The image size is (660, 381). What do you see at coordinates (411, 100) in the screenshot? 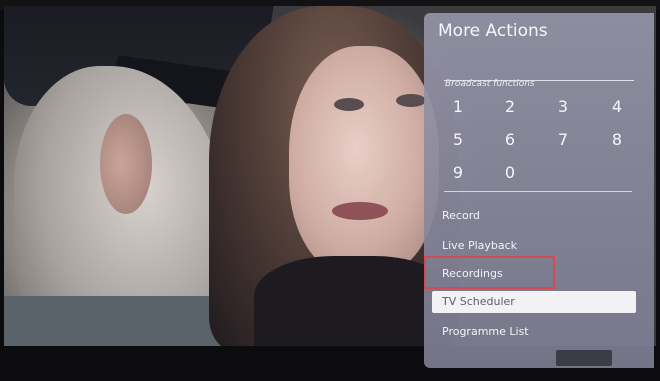
I see `woman-eye-right` at bounding box center [411, 100].